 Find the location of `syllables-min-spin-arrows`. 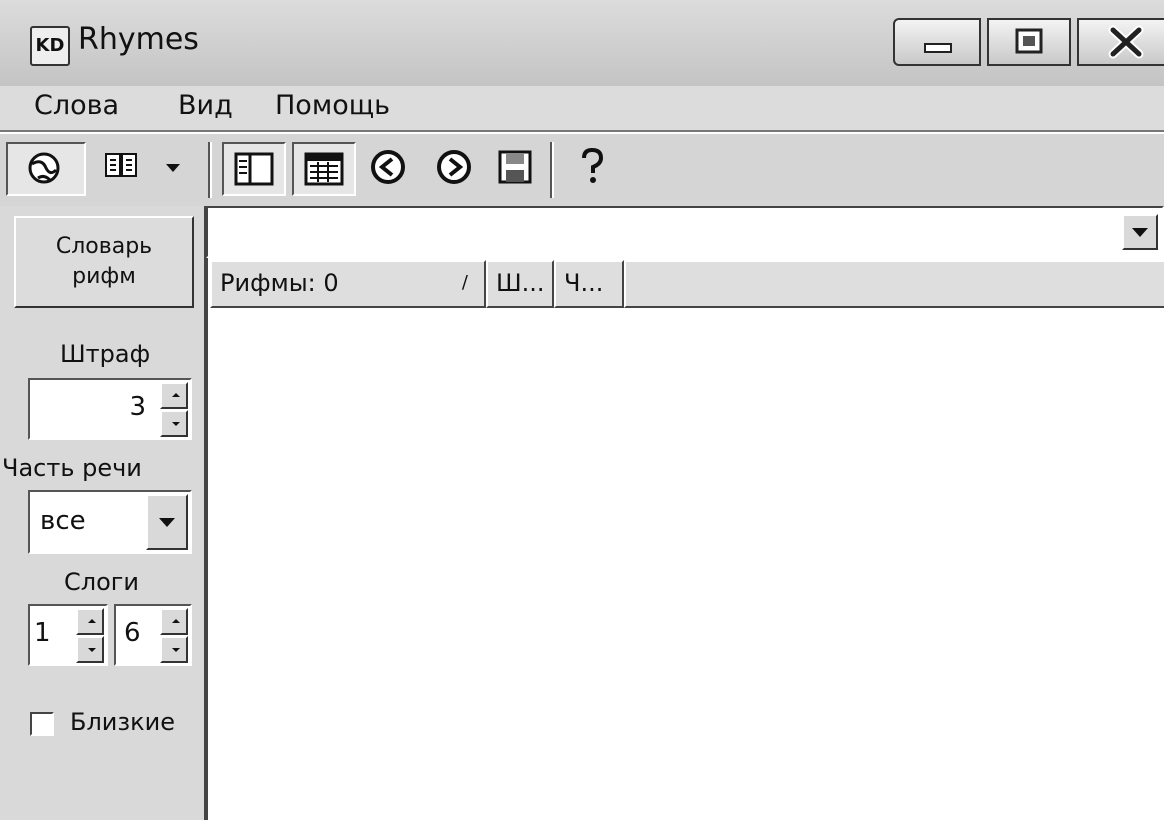

syllables-min-spin-arrows is located at coordinates (91, 635).